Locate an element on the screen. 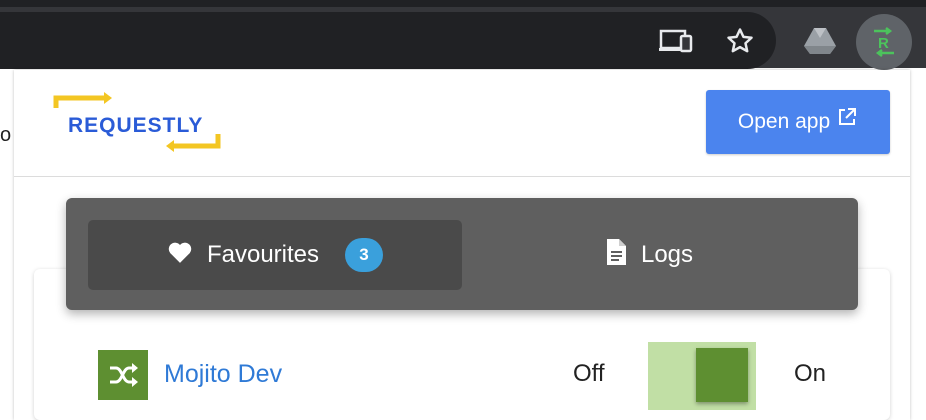 The width and height of the screenshot is (926, 420). open-app-label: Open app is located at coordinates (784, 121).